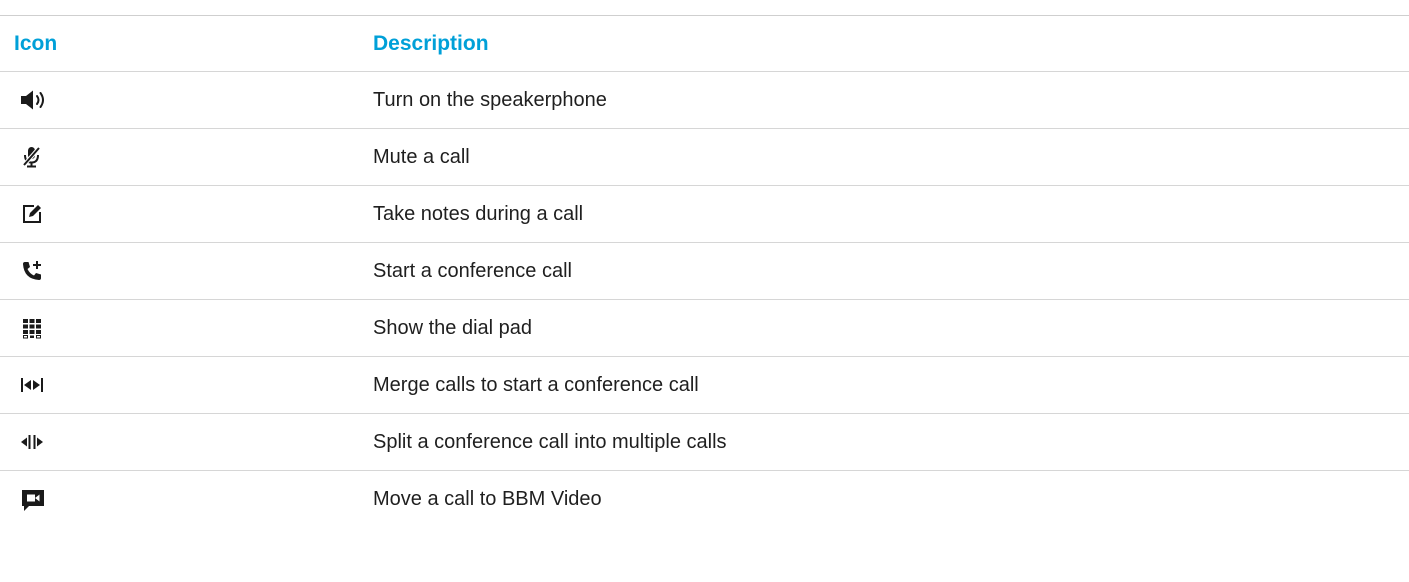 This screenshot has width=1409, height=582. Describe the element at coordinates (40, 442) in the screenshot. I see `split-calls-icon` at that location.